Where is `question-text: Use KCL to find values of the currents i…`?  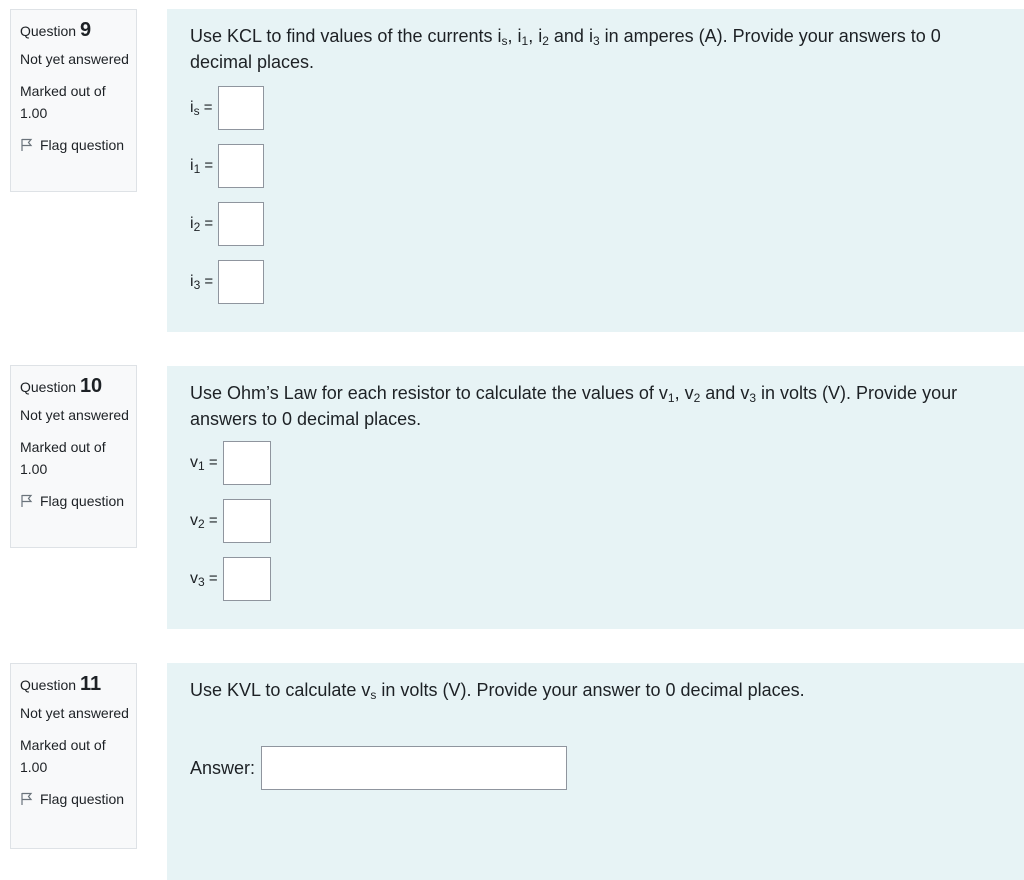
question-text: Use KCL to find values of the currents i… is located at coordinates (565, 49).